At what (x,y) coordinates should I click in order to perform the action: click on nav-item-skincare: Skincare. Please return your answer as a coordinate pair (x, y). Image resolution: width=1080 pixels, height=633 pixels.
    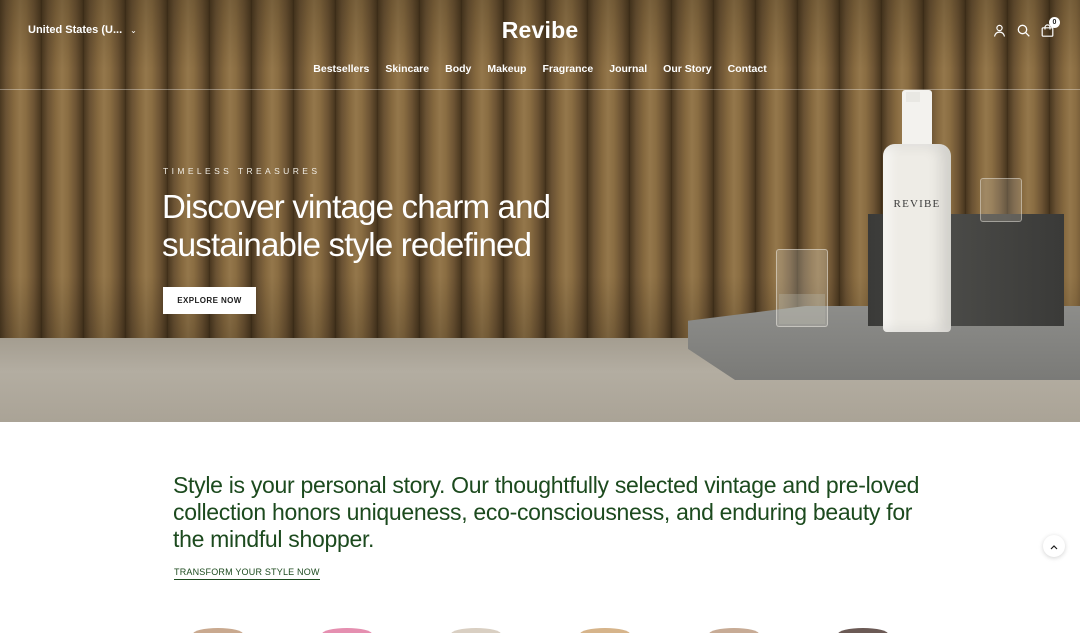
    Looking at the image, I should click on (407, 69).